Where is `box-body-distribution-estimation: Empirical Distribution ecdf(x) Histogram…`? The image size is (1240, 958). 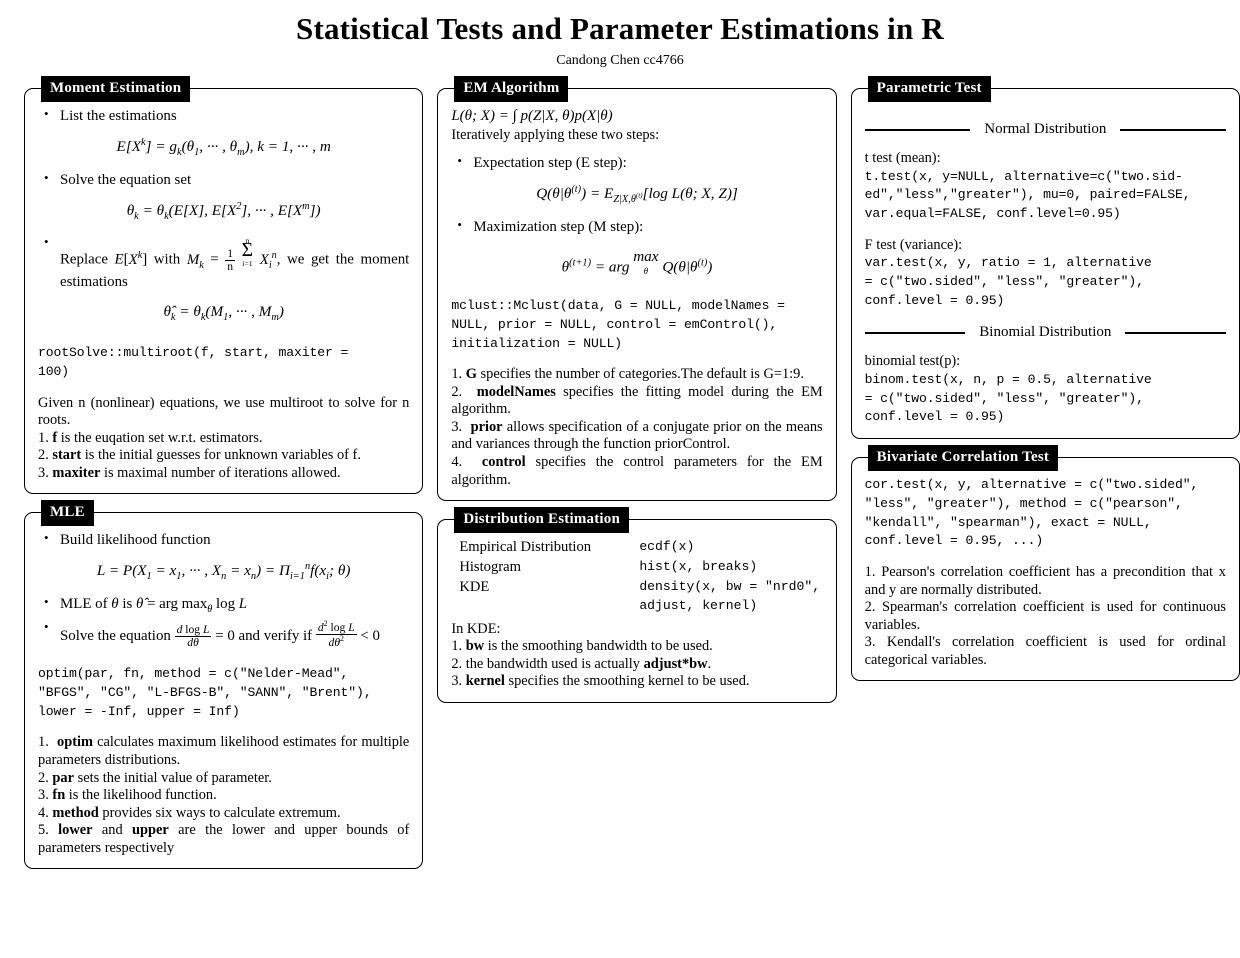 box-body-distribution-estimation: Empirical Distribution ecdf(x) Histogram… is located at coordinates (636, 611).